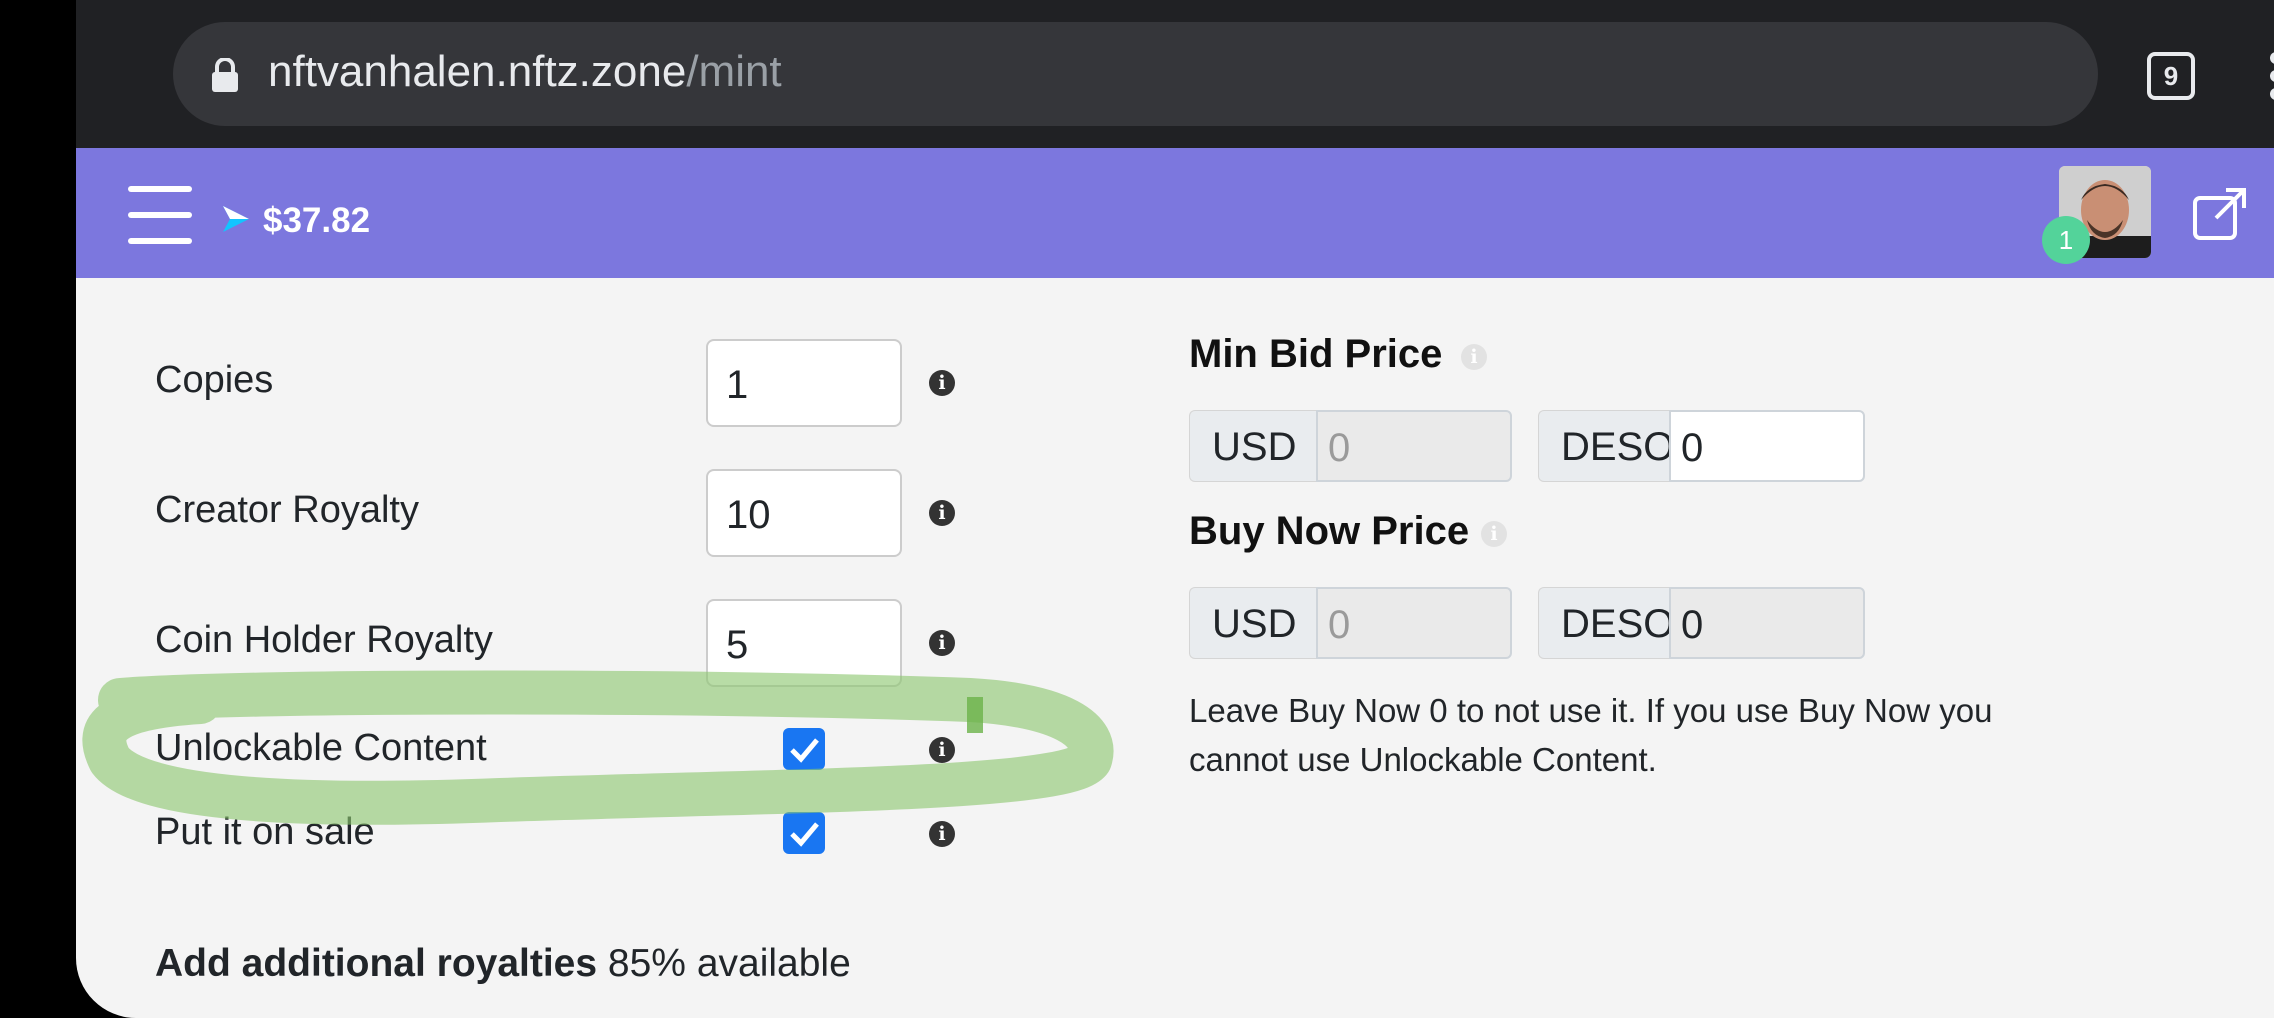 The height and width of the screenshot is (1018, 2274). I want to click on buy-now-info-icon: i, so click(1494, 534).